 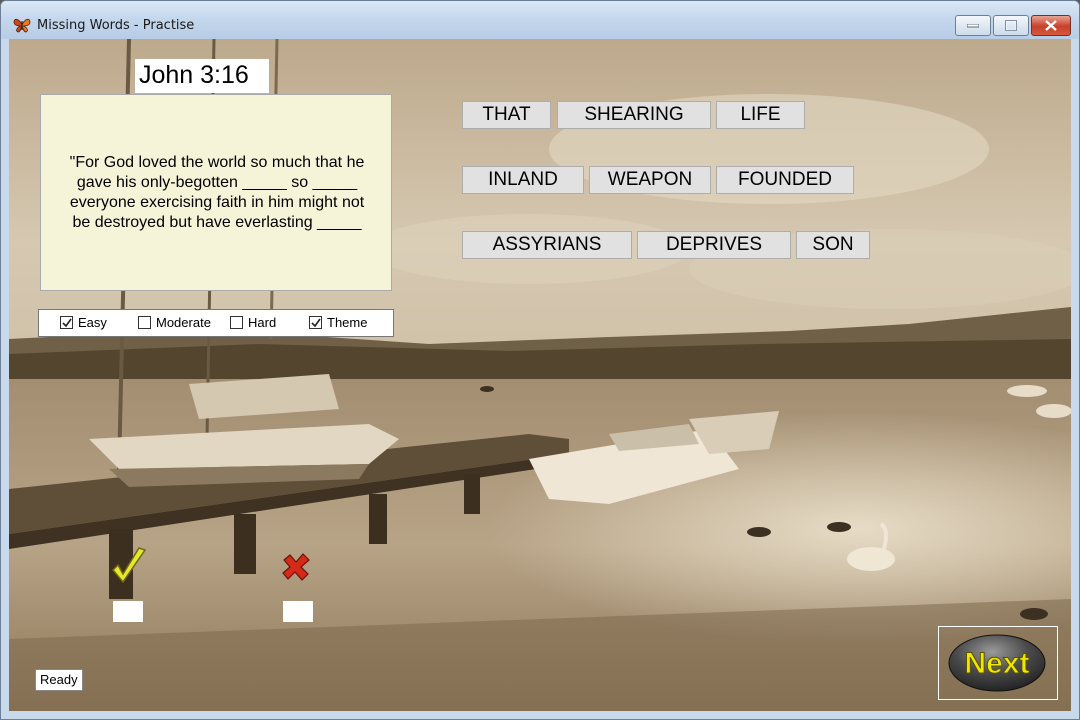 I want to click on butterfly-app-icon, so click(x=22, y=25).